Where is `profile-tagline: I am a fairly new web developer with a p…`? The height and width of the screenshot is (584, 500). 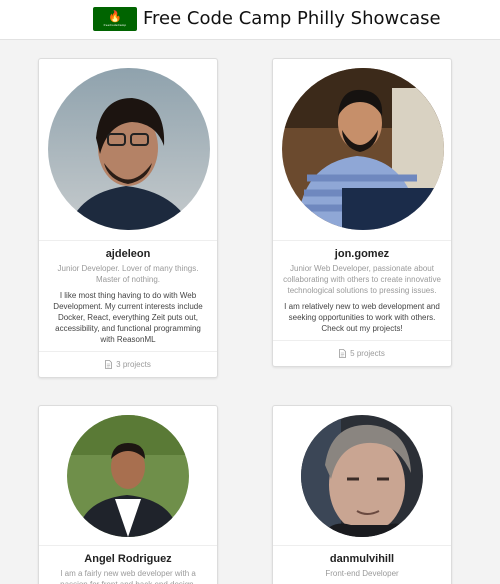 profile-tagline: I am a fairly new web developer with a p… is located at coordinates (128, 576).